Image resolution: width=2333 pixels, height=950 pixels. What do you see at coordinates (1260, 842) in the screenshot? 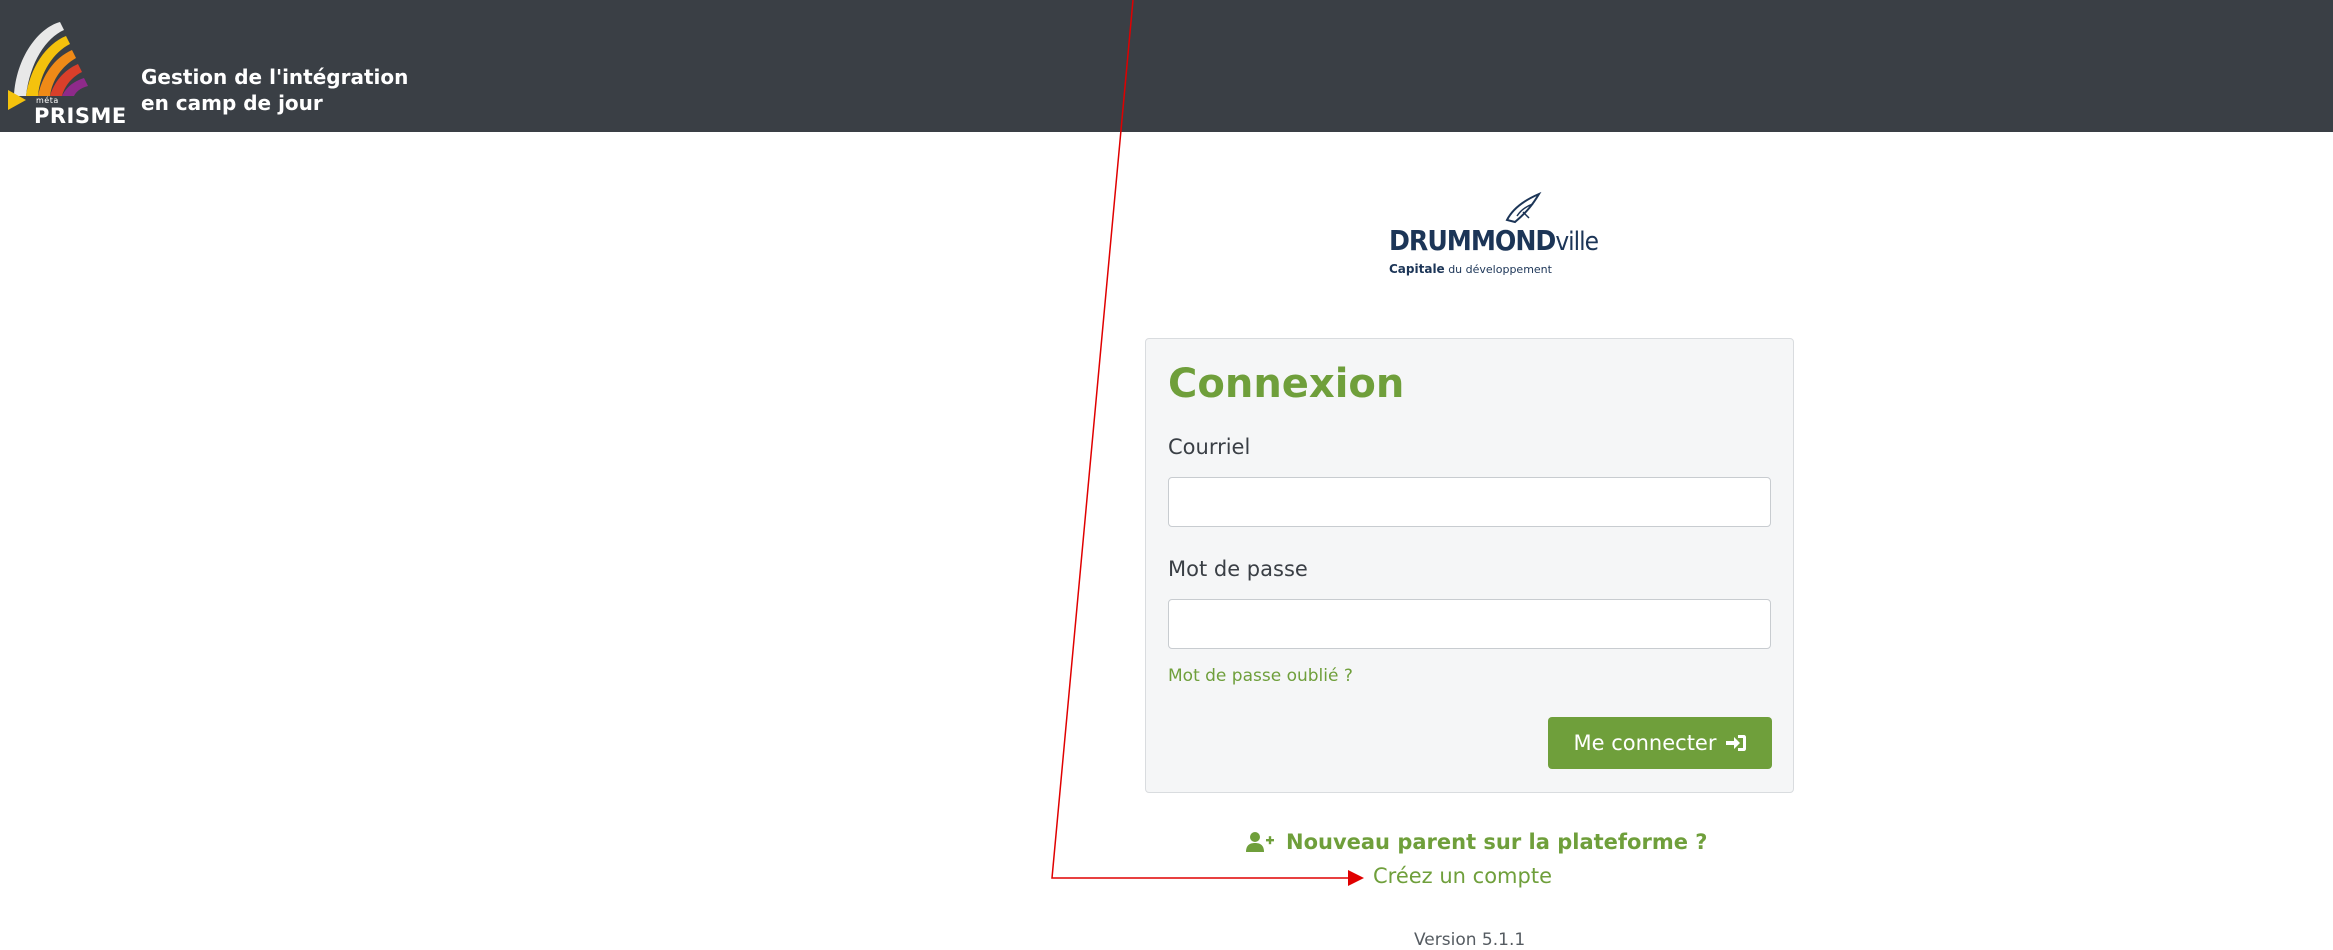
I see `user-plus-icon` at bounding box center [1260, 842].